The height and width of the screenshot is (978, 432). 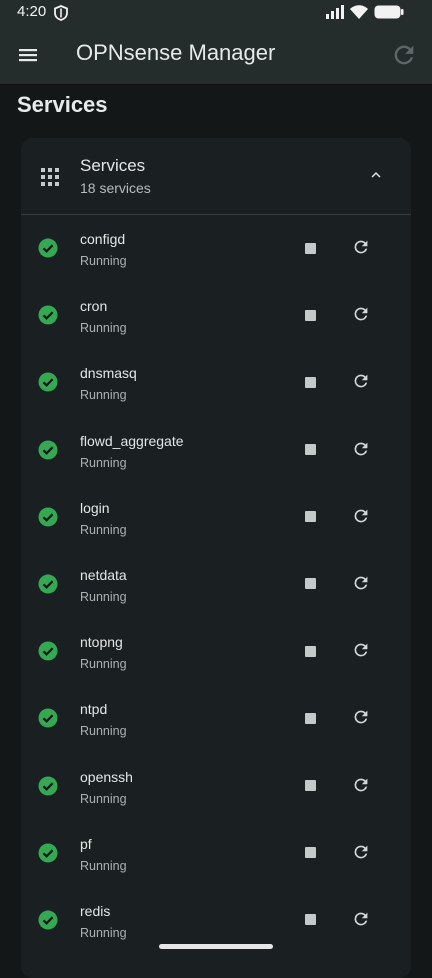 What do you see at coordinates (216, 786) in the screenshot?
I see `service-row: openssh Running` at bounding box center [216, 786].